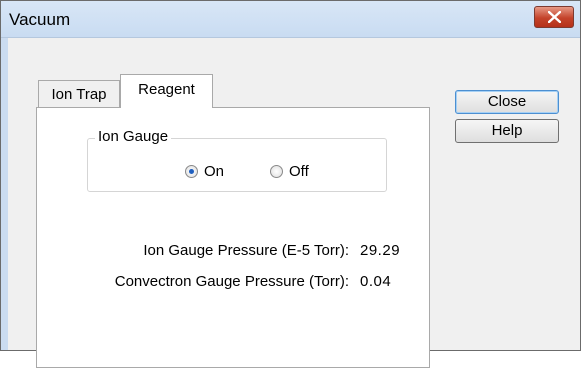 The height and width of the screenshot is (368, 581). I want to click on tab-ion-trap-label: Ion Trap, so click(79, 94).